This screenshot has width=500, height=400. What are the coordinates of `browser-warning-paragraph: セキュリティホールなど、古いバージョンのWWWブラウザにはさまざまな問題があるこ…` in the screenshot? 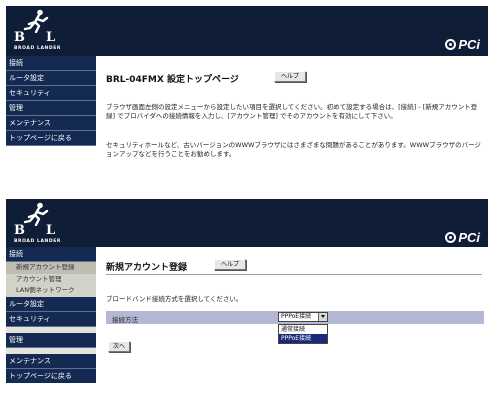 It's located at (293, 149).